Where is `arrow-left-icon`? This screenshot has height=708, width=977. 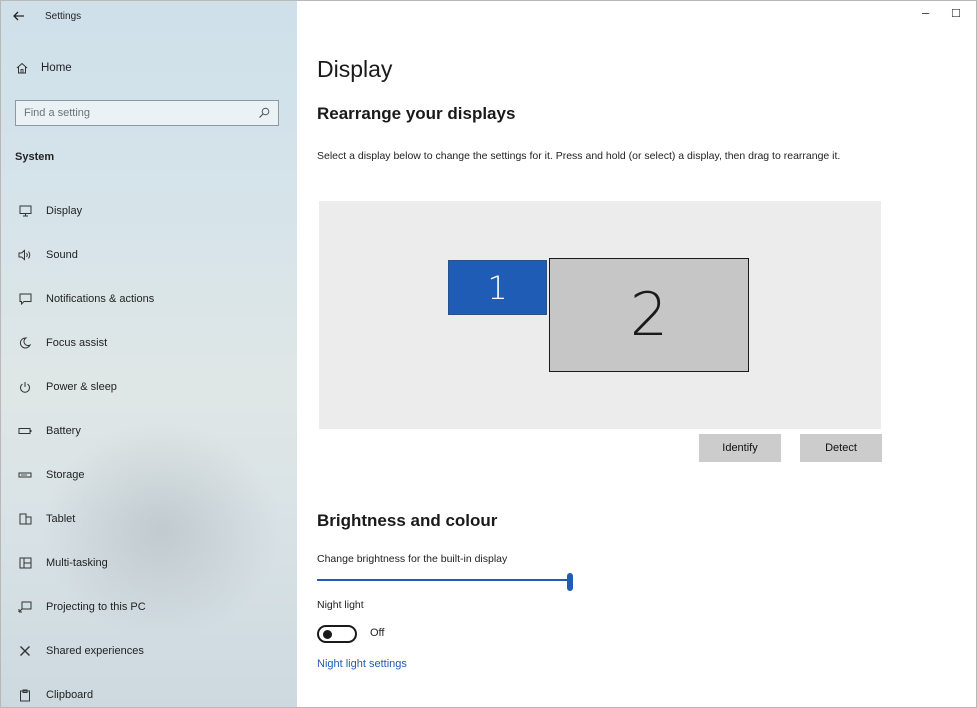 arrow-left-icon is located at coordinates (18, 16).